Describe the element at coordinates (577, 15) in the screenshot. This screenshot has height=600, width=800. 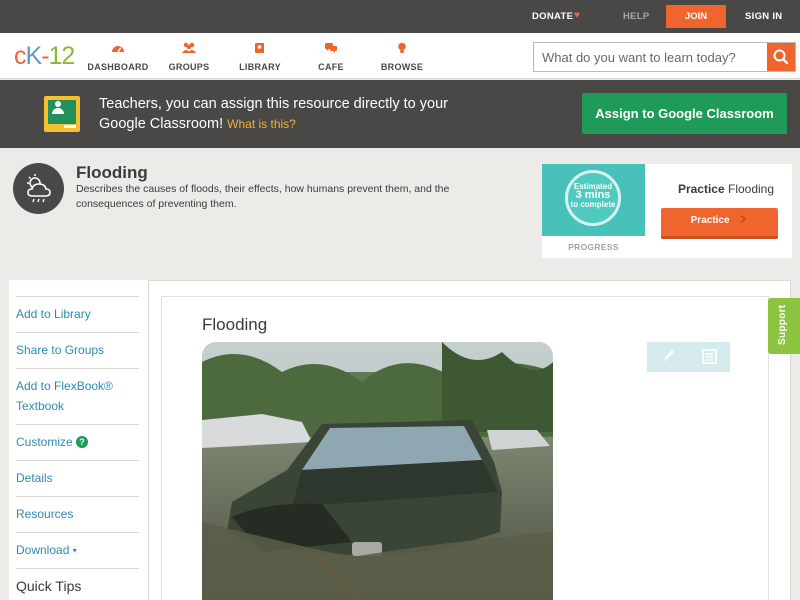
I see `heart-icon: ♥` at that location.